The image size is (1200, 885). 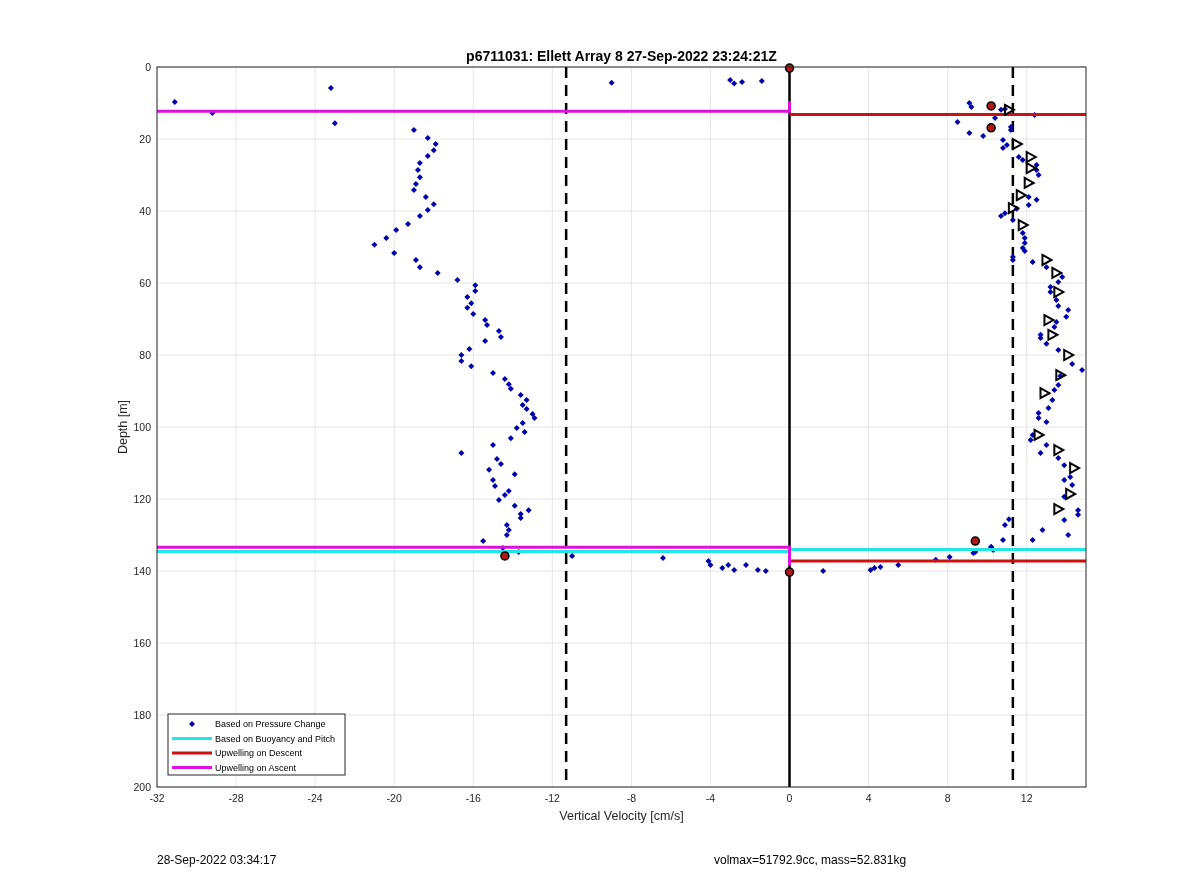 What do you see at coordinates (789, 798) in the screenshot?
I see `x-tick-label: 0` at bounding box center [789, 798].